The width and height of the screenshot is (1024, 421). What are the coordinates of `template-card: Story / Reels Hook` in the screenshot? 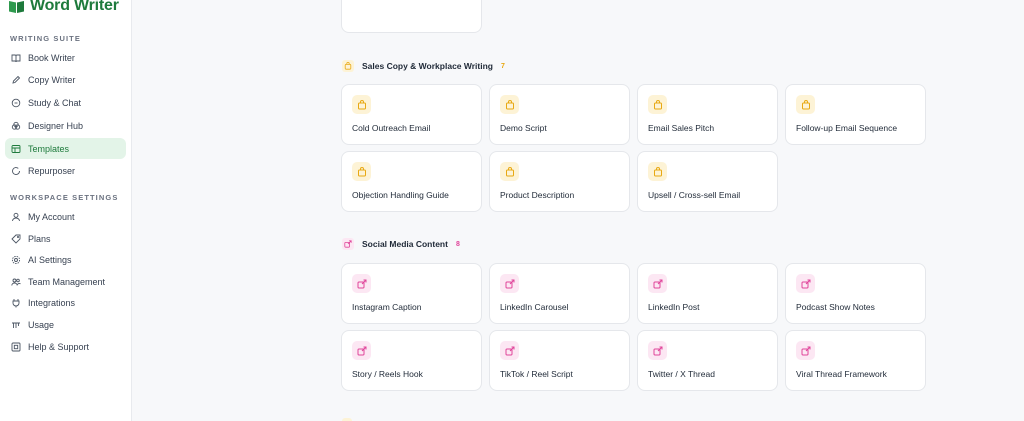 It's located at (411, 360).